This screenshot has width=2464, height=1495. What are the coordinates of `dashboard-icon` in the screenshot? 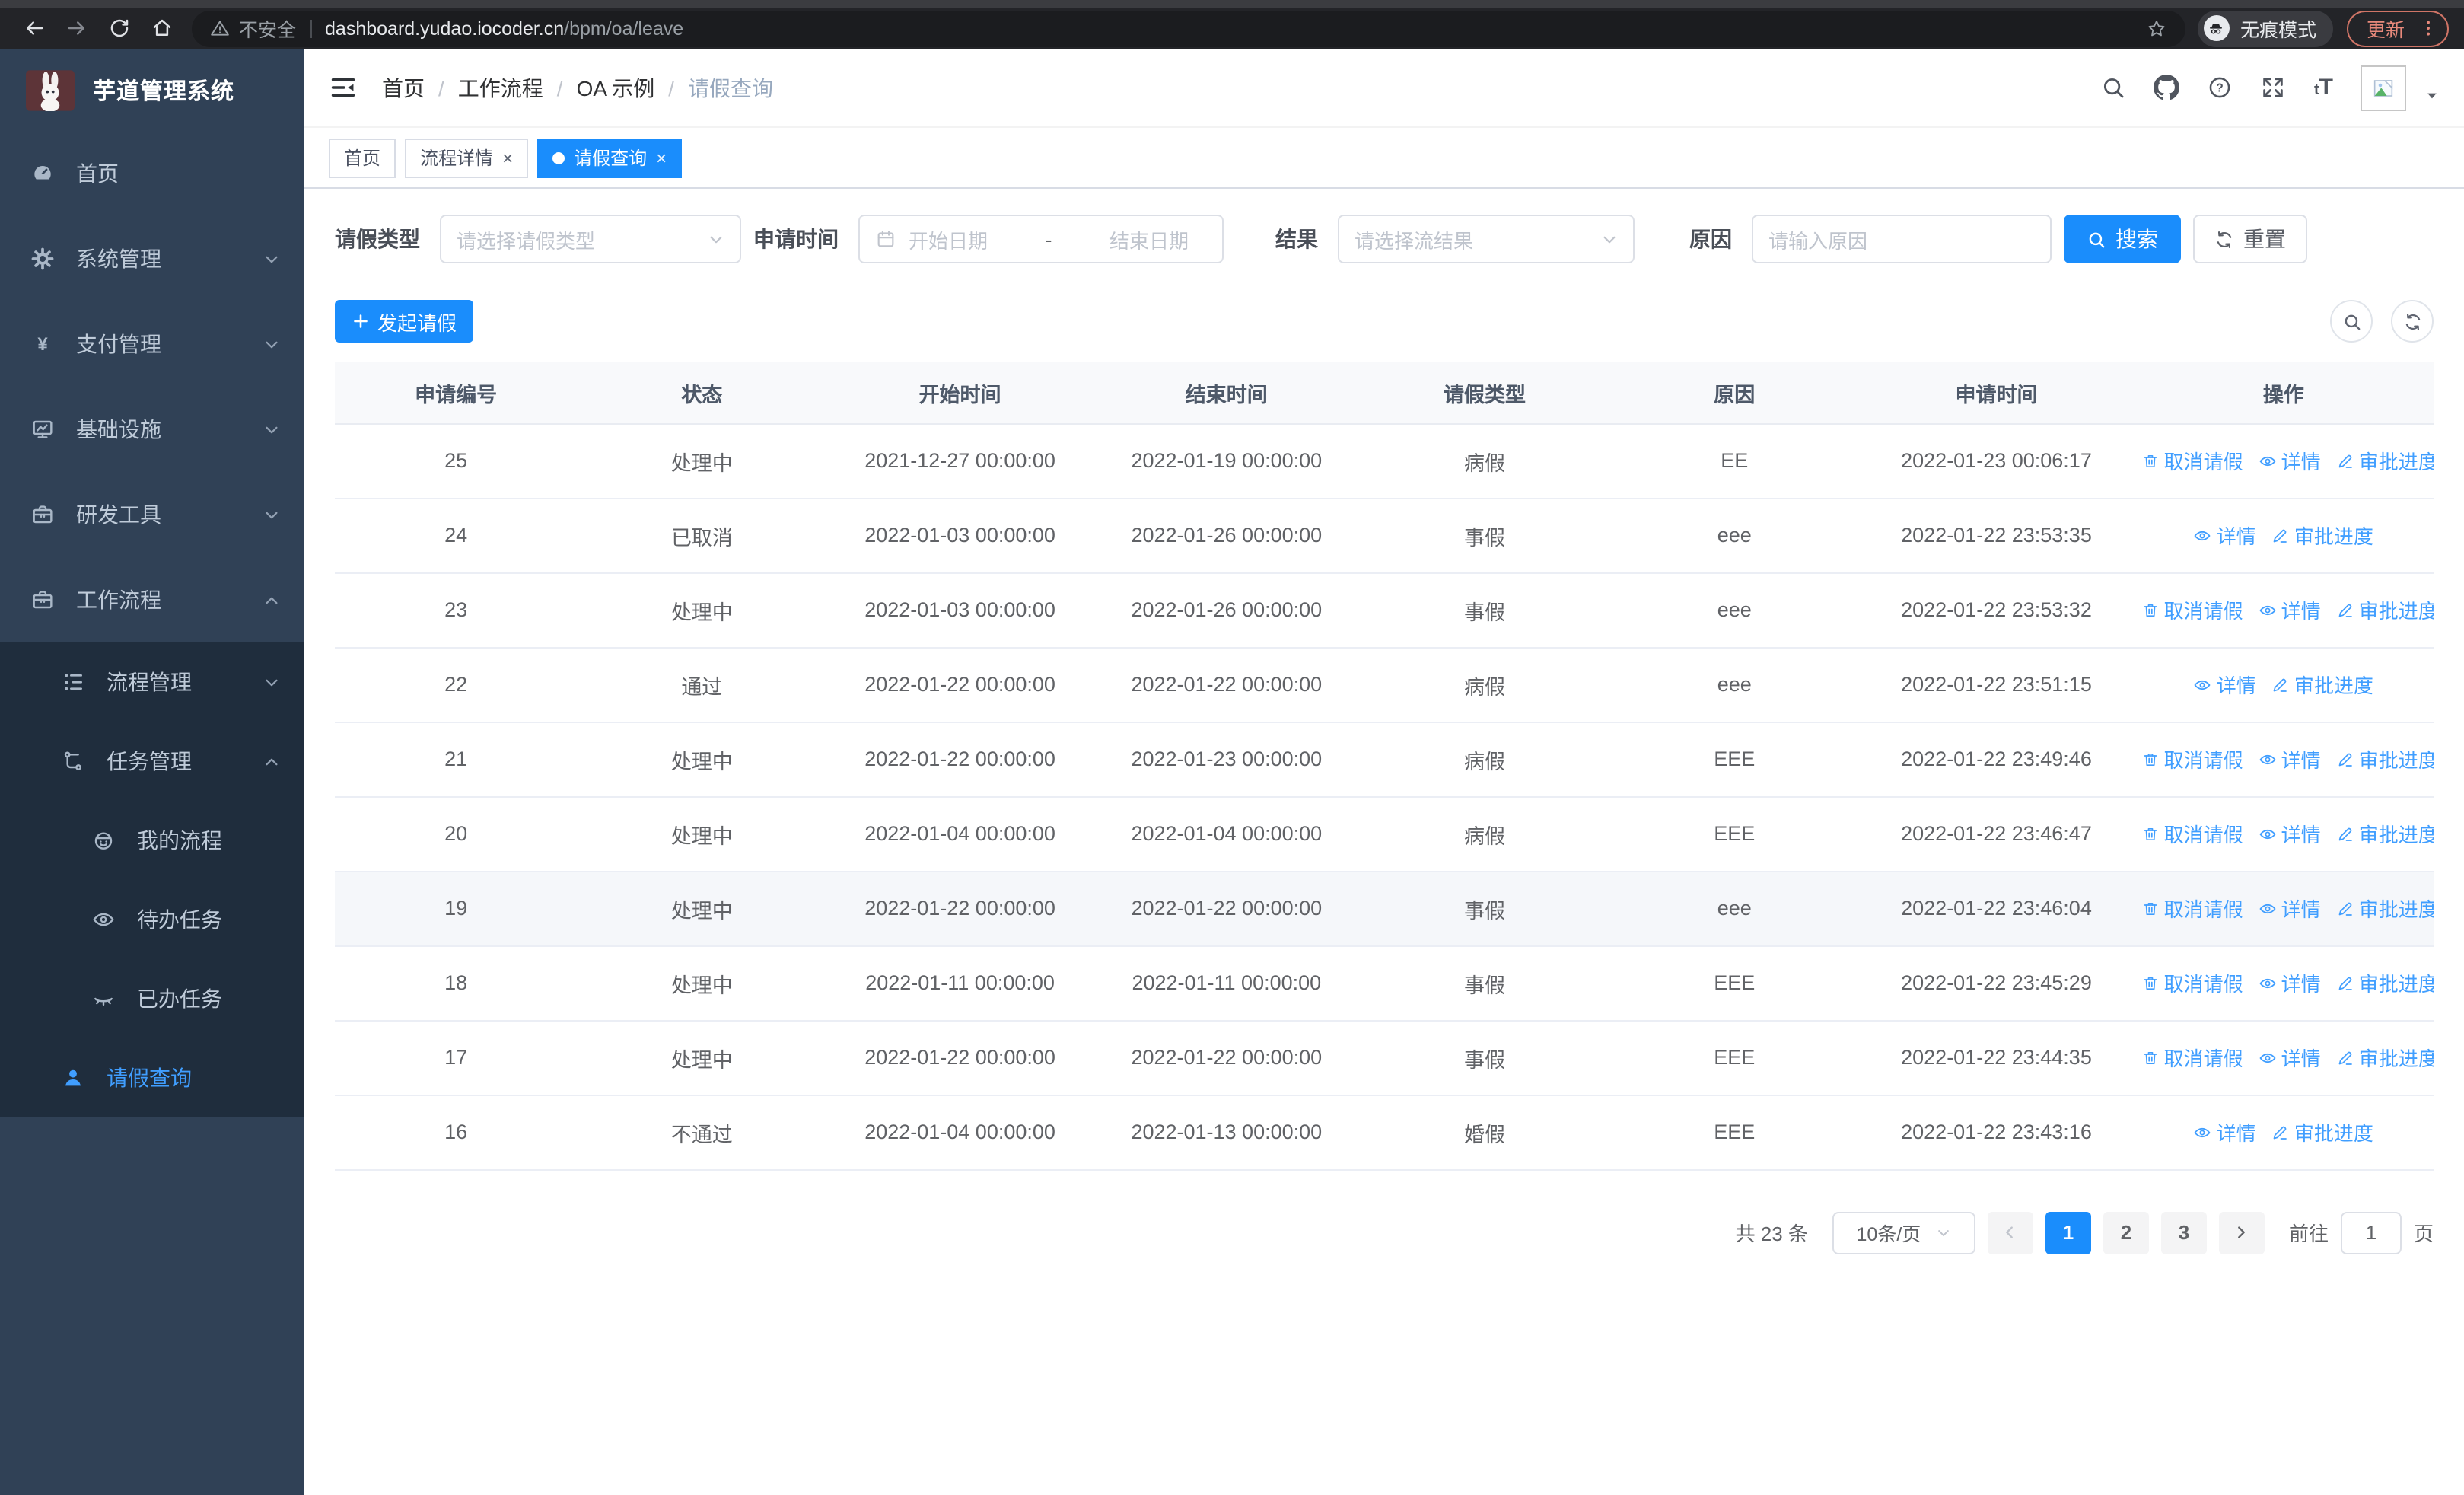 It's located at (42, 174).